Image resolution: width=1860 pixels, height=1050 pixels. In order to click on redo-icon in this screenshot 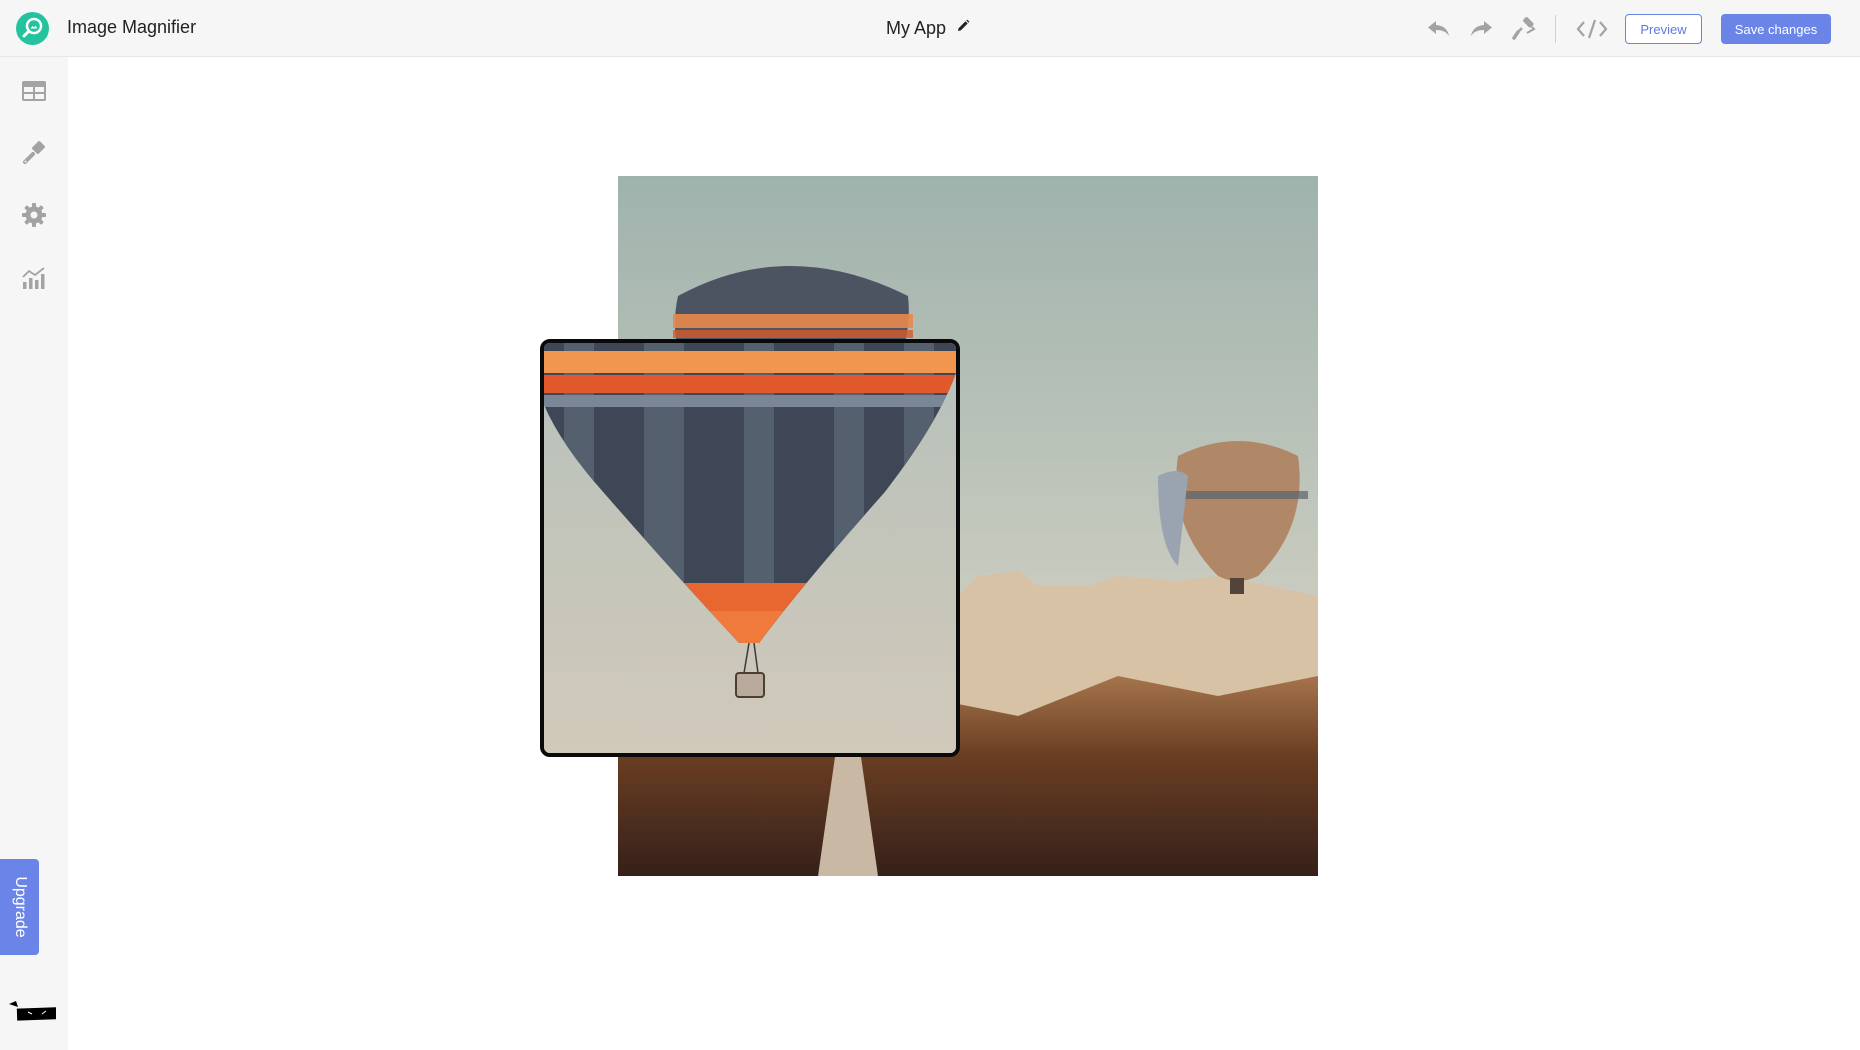, I will do `click(1481, 29)`.